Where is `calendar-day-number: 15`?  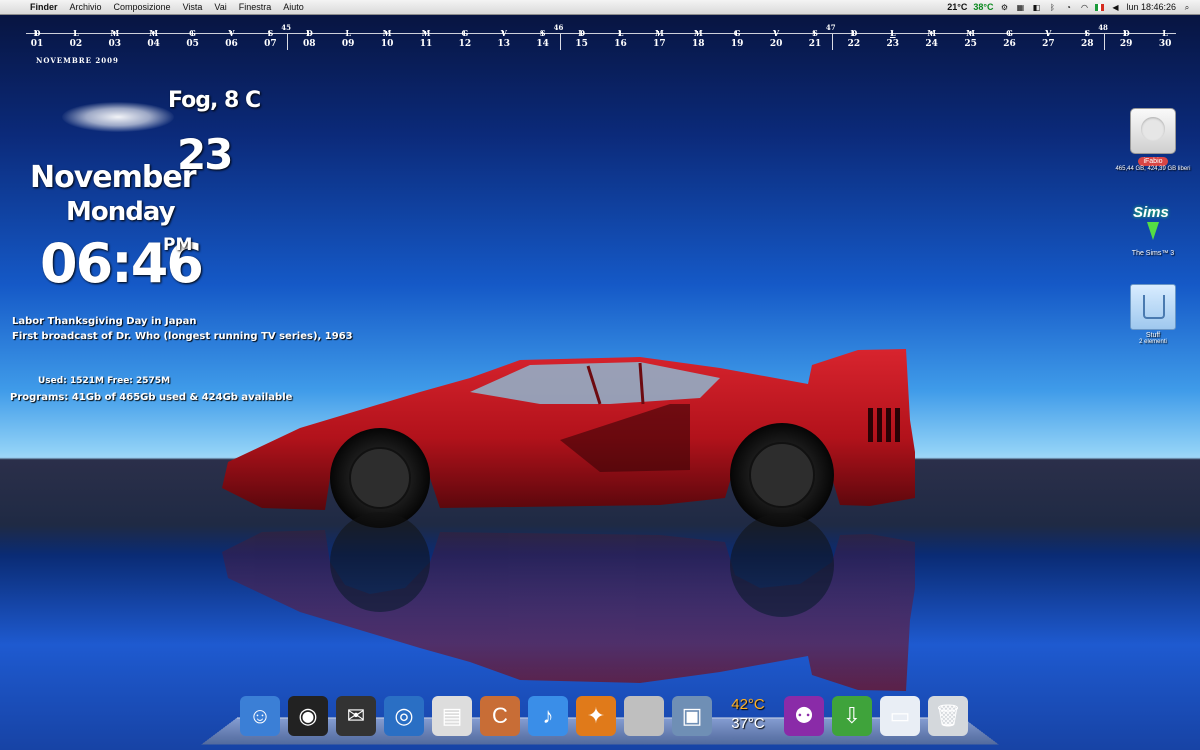
calendar-day-number: 15 is located at coordinates (581, 44).